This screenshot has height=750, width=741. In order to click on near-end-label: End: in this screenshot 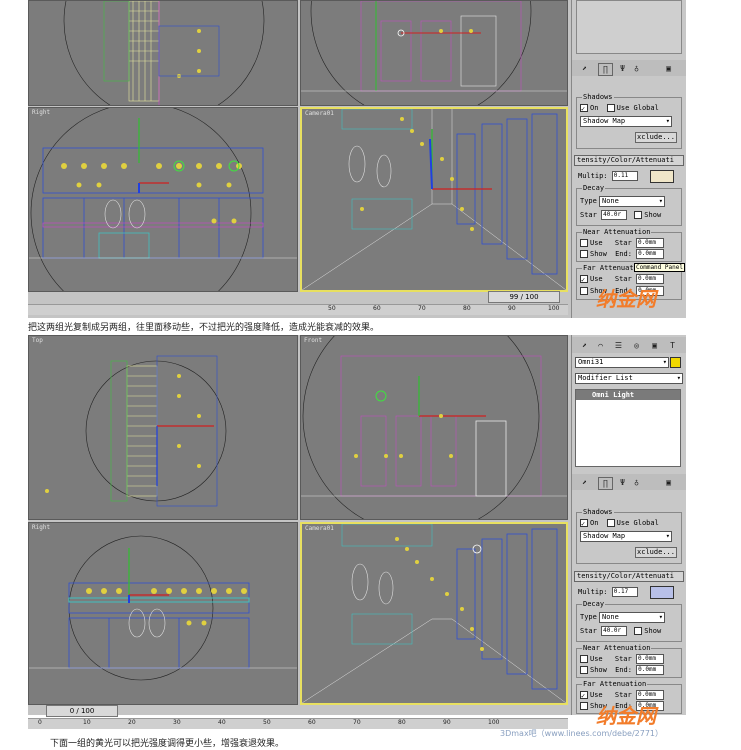, I will do `click(623, 254)`.